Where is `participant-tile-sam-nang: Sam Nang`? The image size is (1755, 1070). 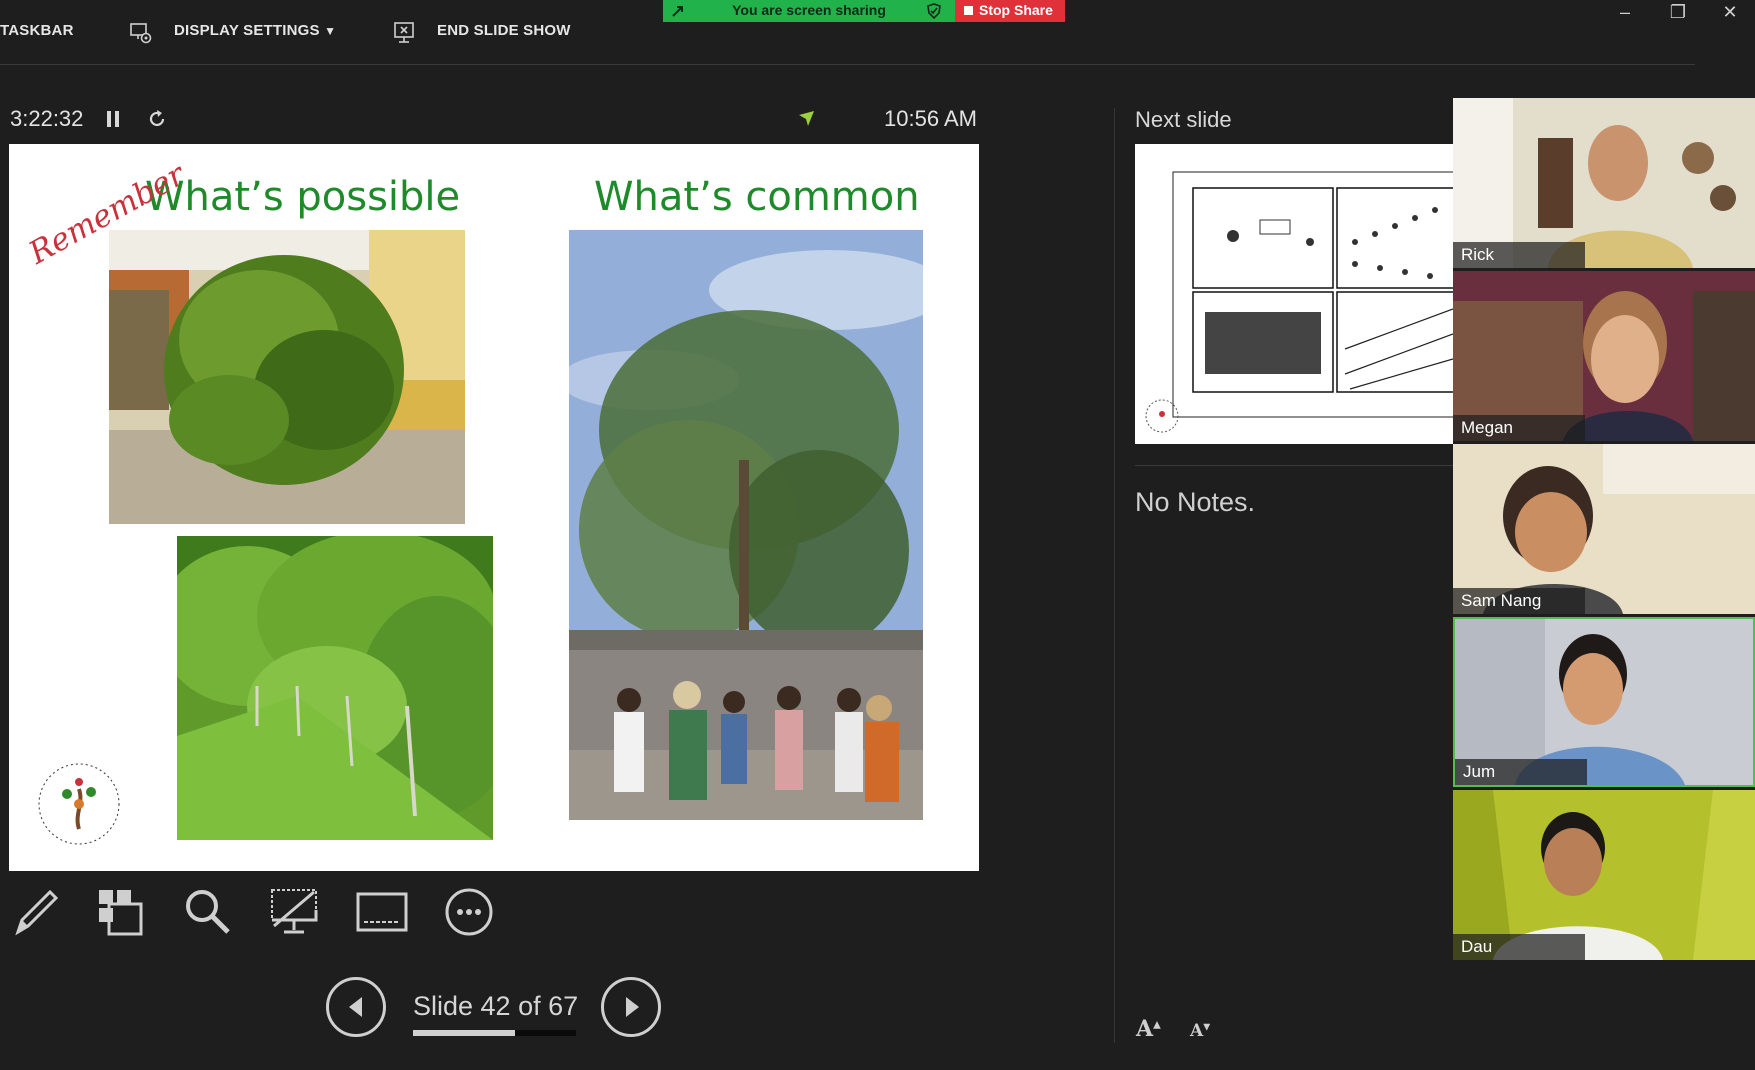
participant-tile-sam-nang: Sam Nang is located at coordinates (1604, 529).